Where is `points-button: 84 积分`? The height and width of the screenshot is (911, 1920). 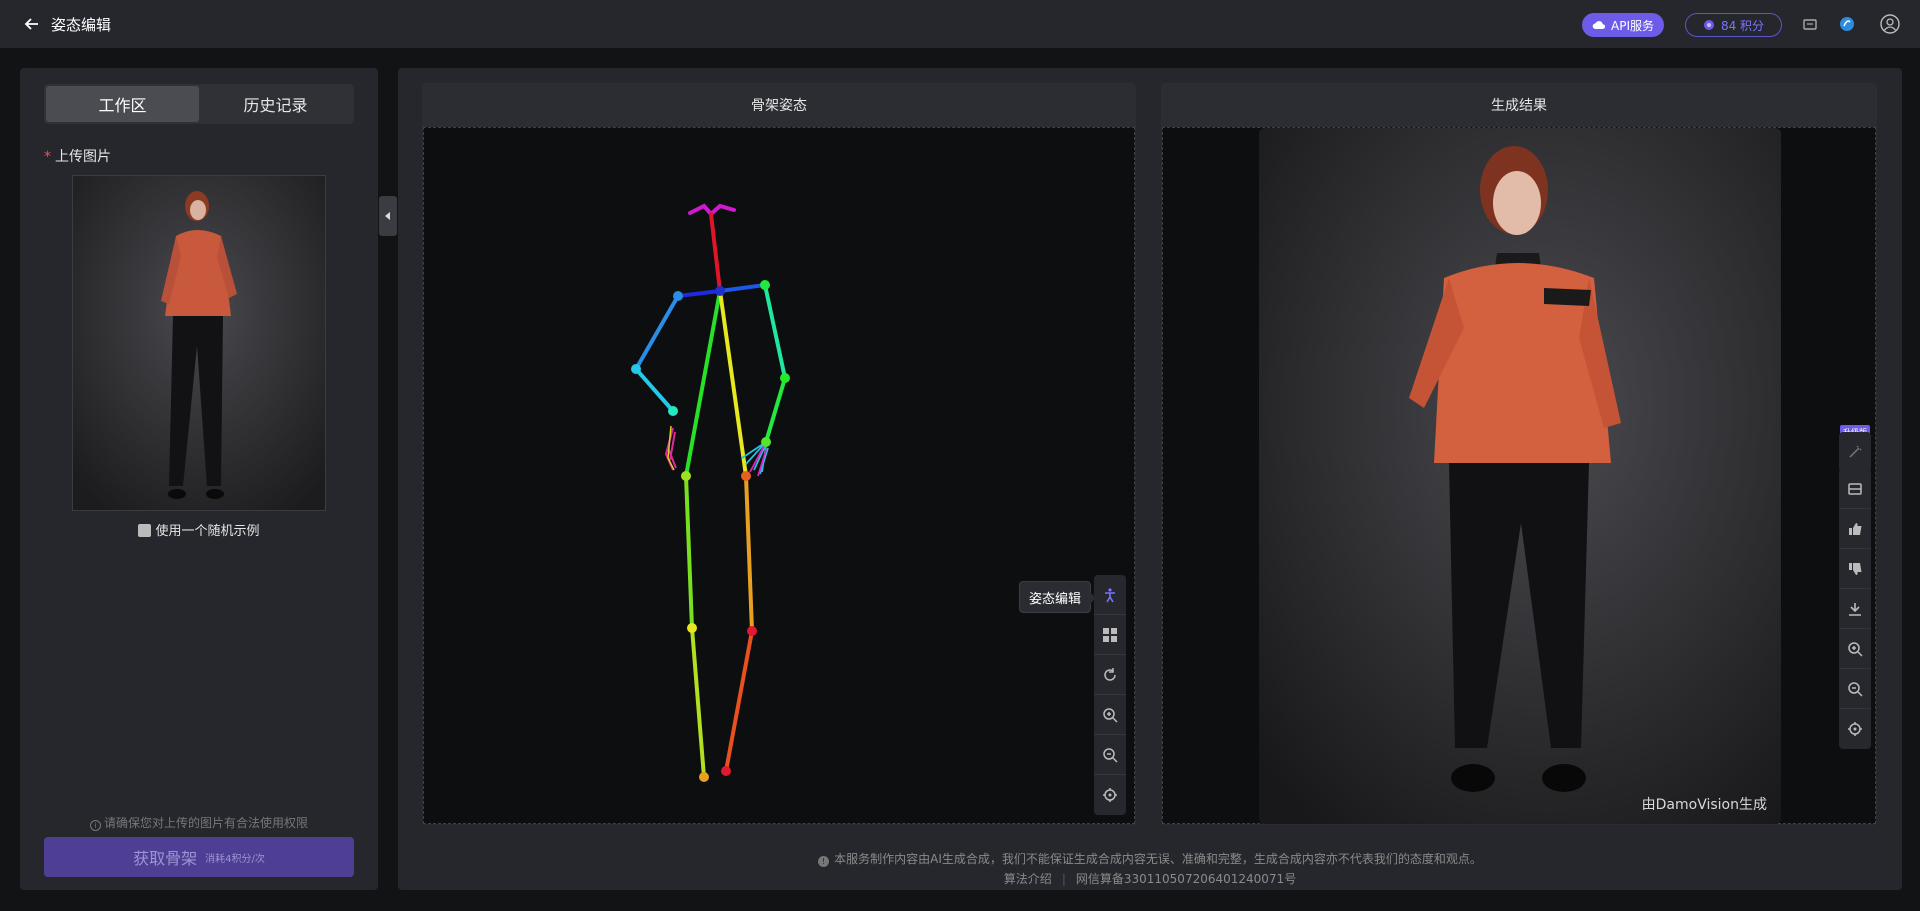 points-button: 84 积分 is located at coordinates (1733, 25).